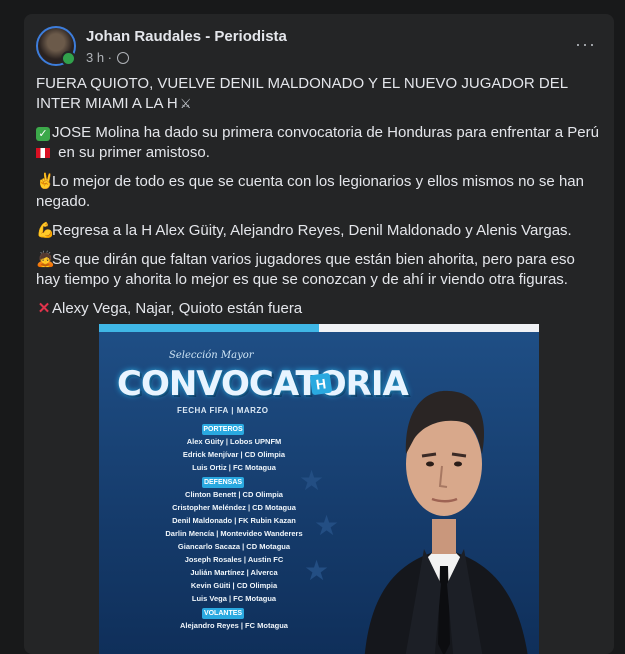 This screenshot has width=625, height=654. I want to click on roster-row: Luis Ortiz | FC Motagua, so click(234, 467).